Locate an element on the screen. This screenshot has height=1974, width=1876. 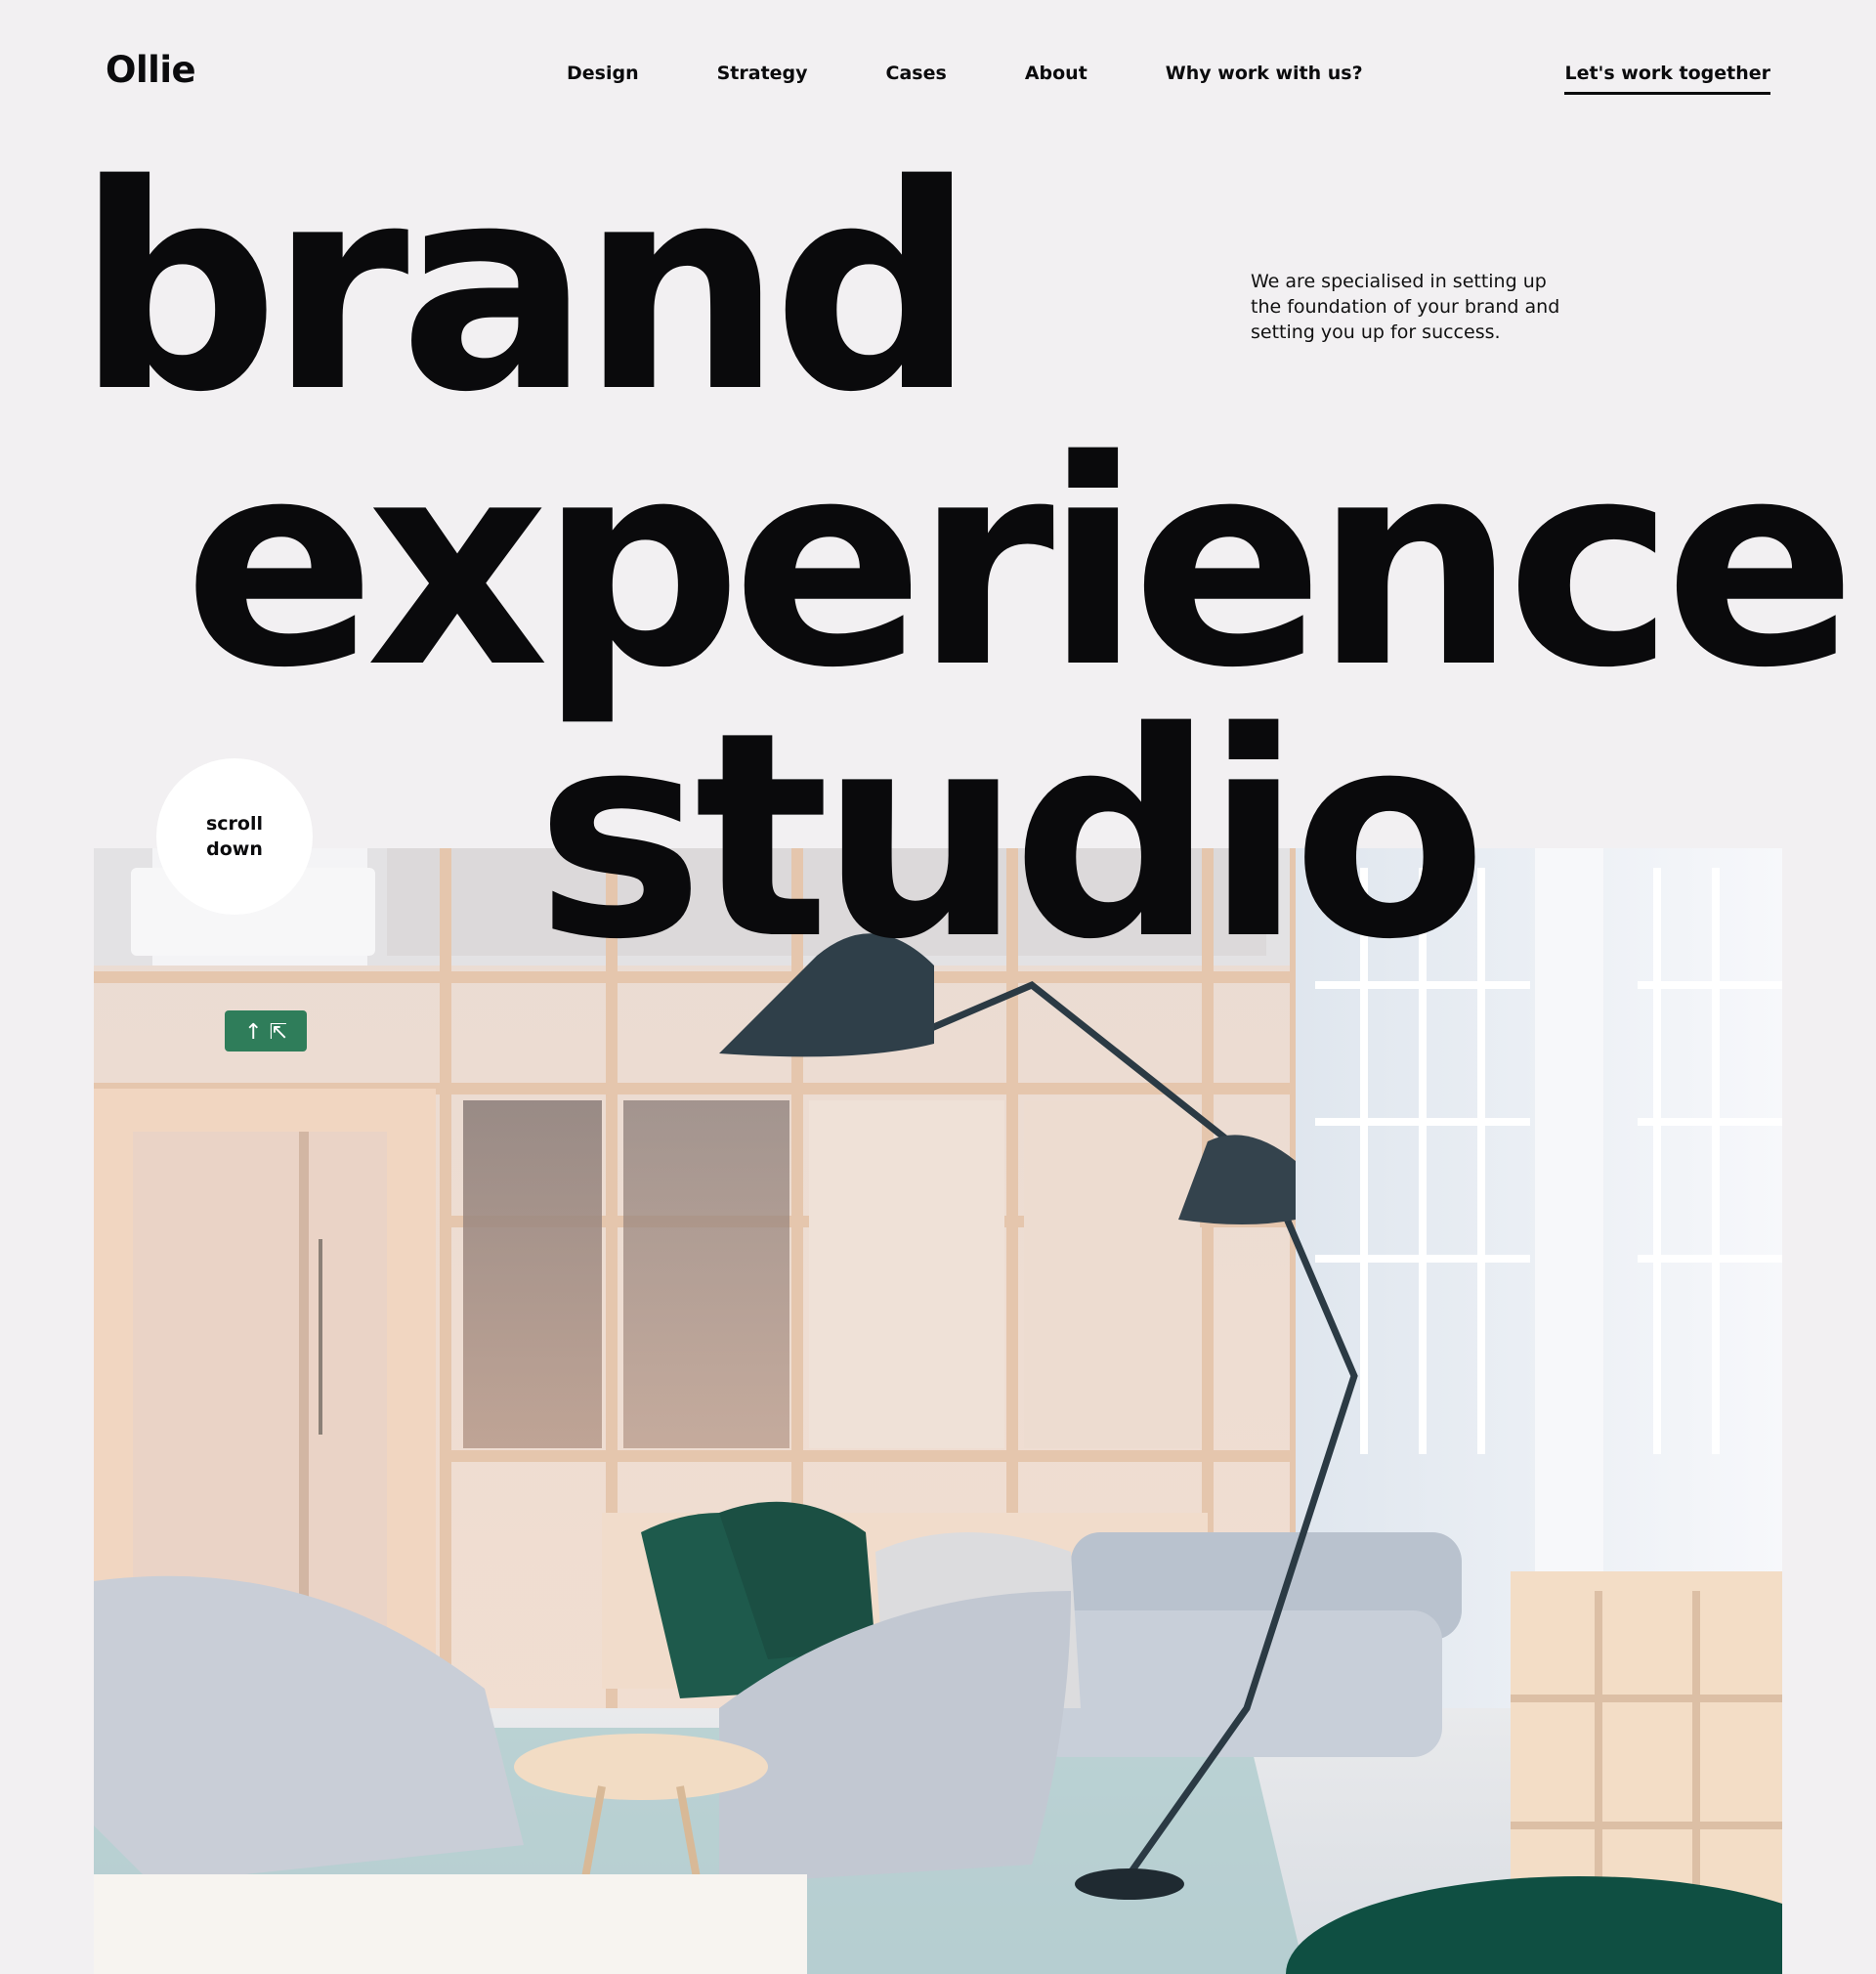
nav-item-design: Design is located at coordinates (603, 73).